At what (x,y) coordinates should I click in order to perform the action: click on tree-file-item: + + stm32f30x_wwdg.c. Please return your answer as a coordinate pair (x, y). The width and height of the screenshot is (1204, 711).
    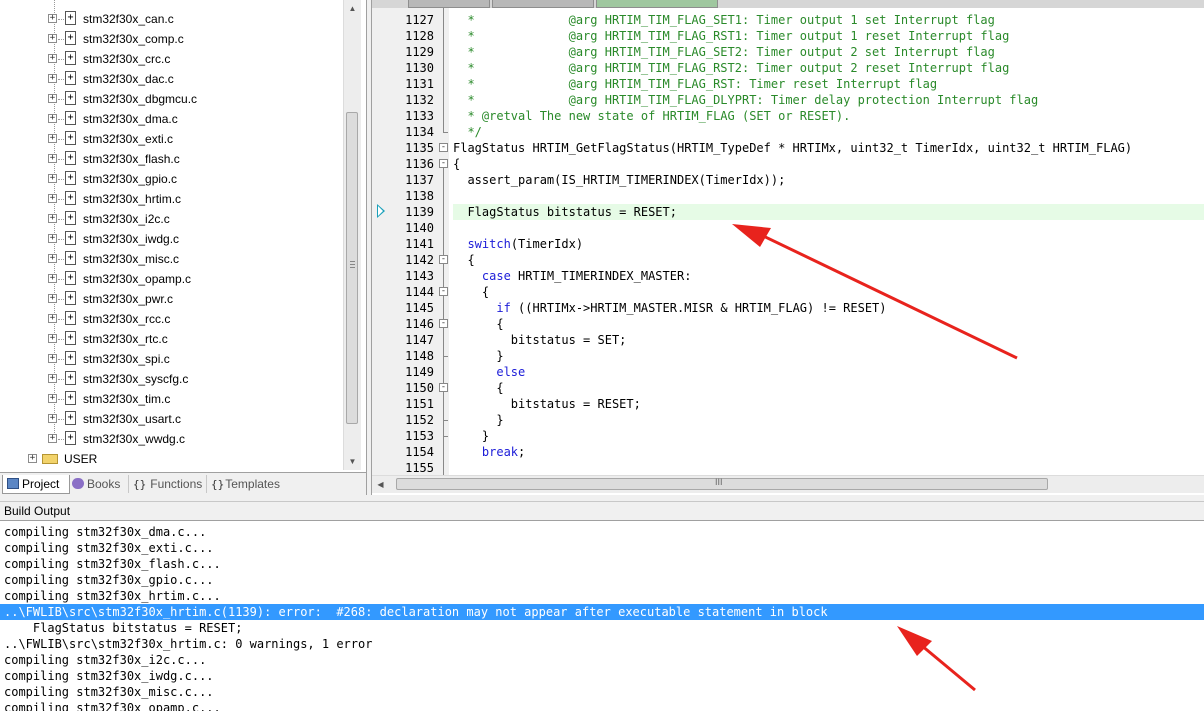
    Looking at the image, I should click on (171, 439).